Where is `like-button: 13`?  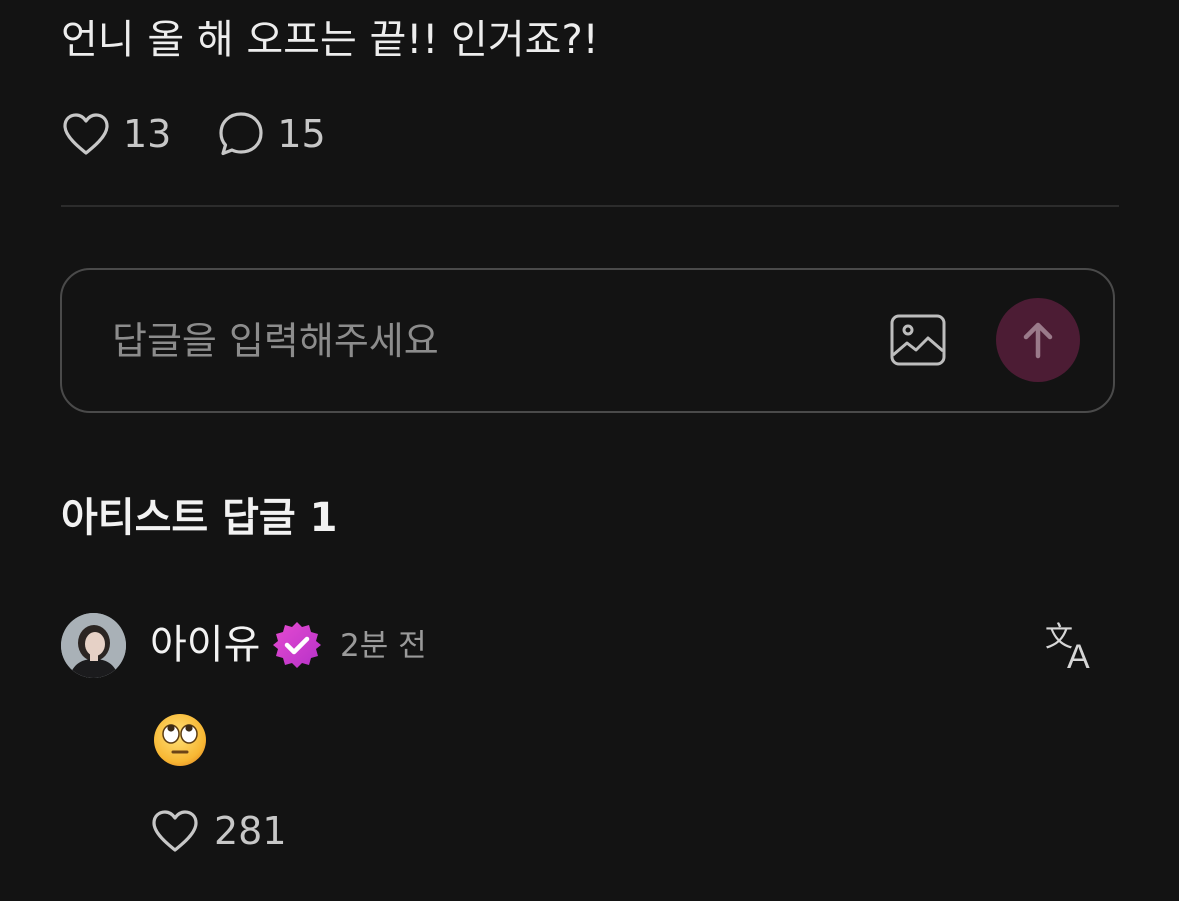 like-button: 13 is located at coordinates (116, 134).